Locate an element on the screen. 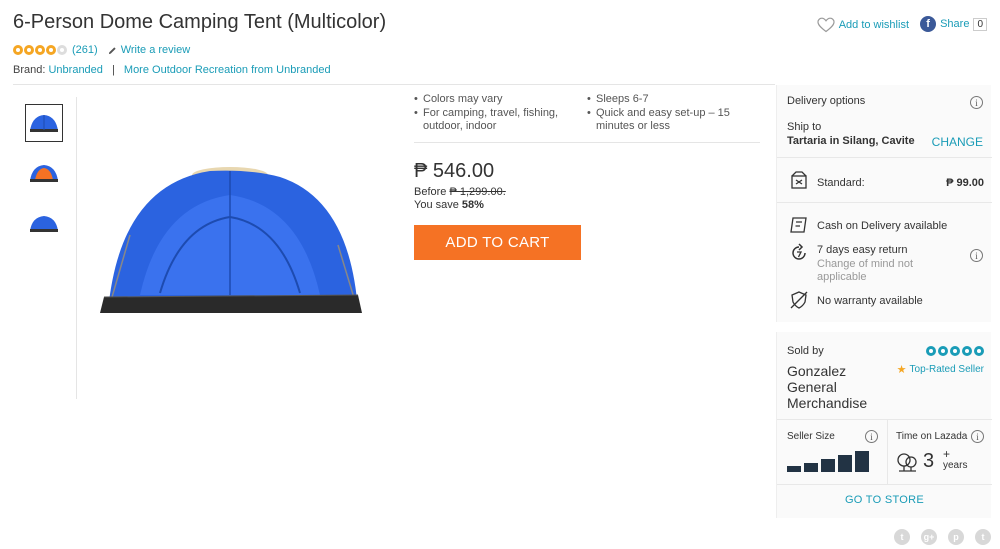  seller-size-meter is located at coordinates (828, 461).